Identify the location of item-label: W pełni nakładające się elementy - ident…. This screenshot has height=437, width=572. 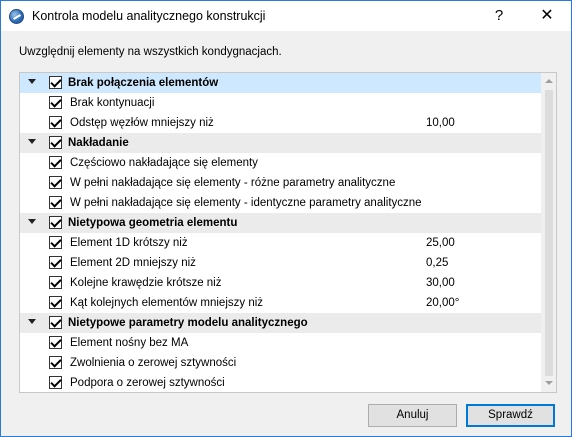
(246, 203).